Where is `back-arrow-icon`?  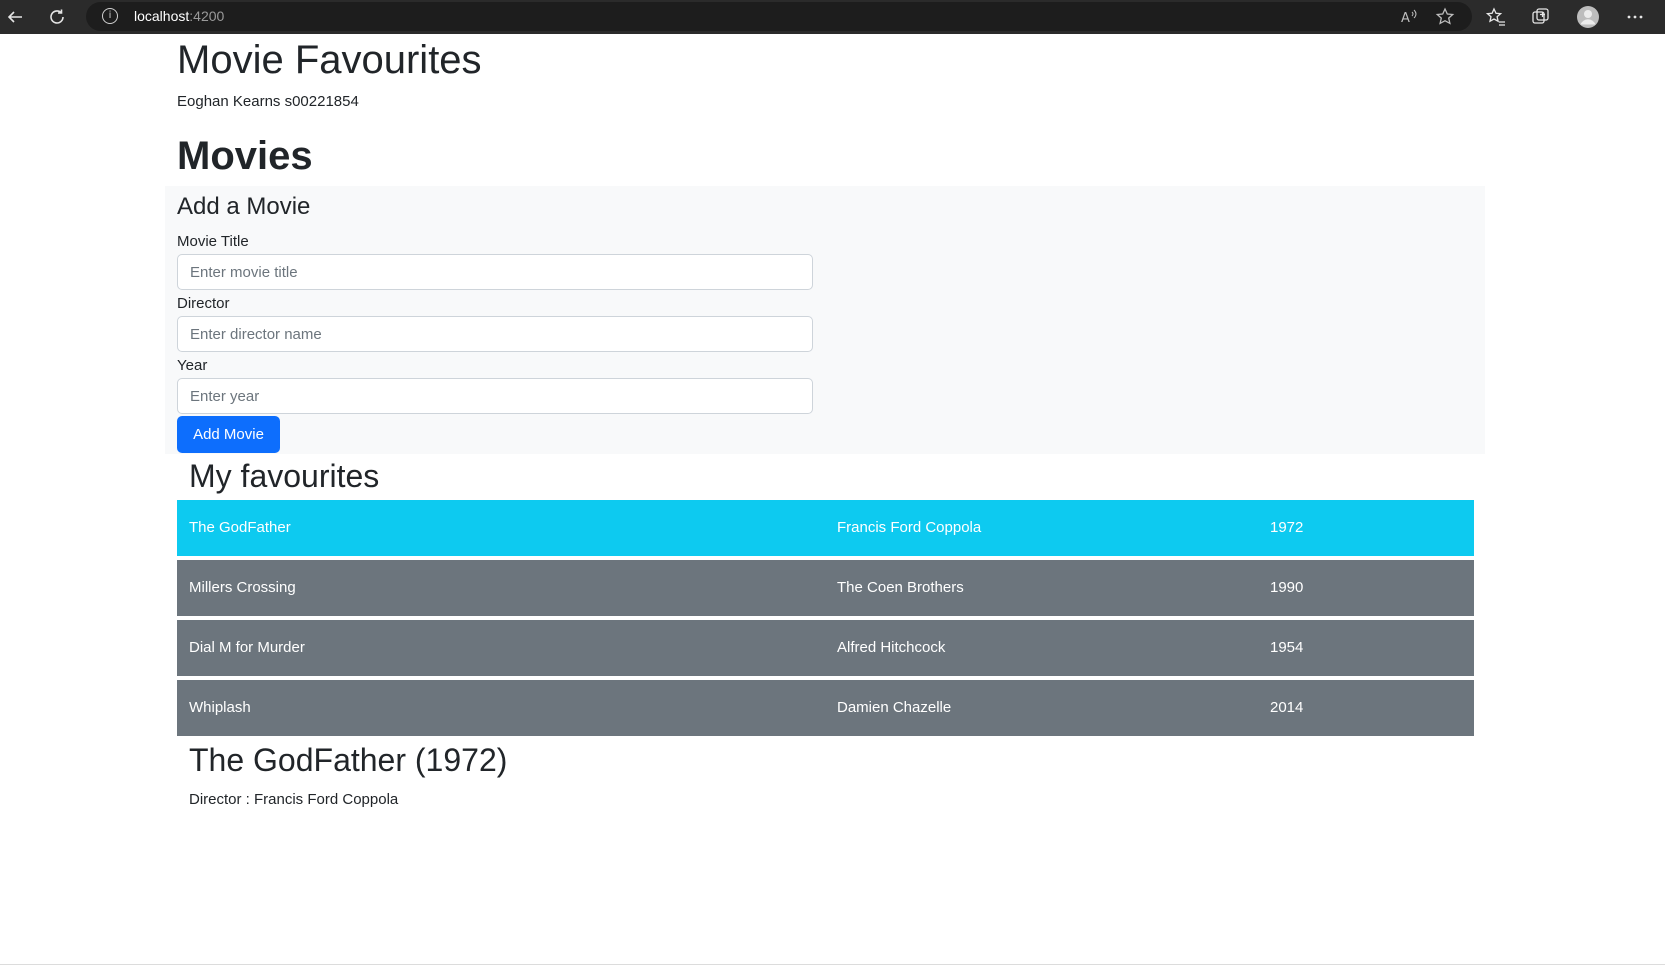
back-arrow-icon is located at coordinates (15, 17).